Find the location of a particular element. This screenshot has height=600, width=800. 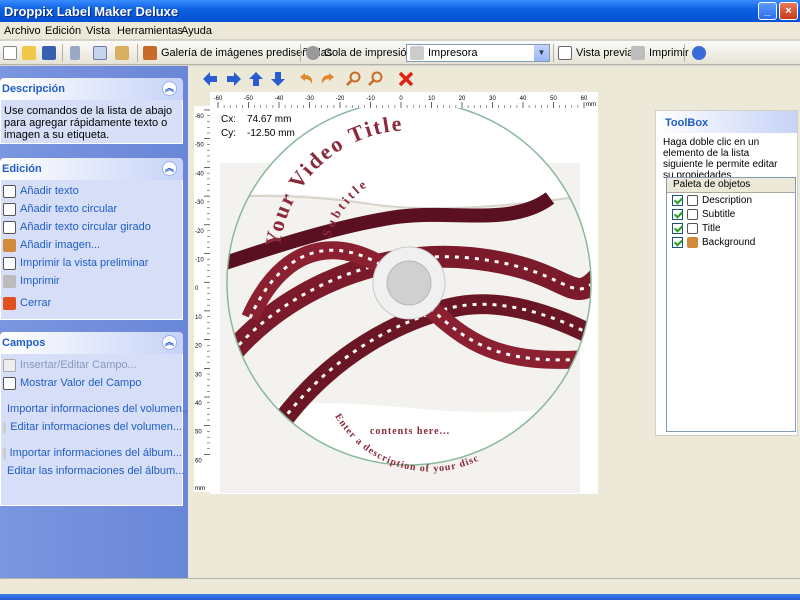

ruler-tick-label: 20 is located at coordinates (462, 99).